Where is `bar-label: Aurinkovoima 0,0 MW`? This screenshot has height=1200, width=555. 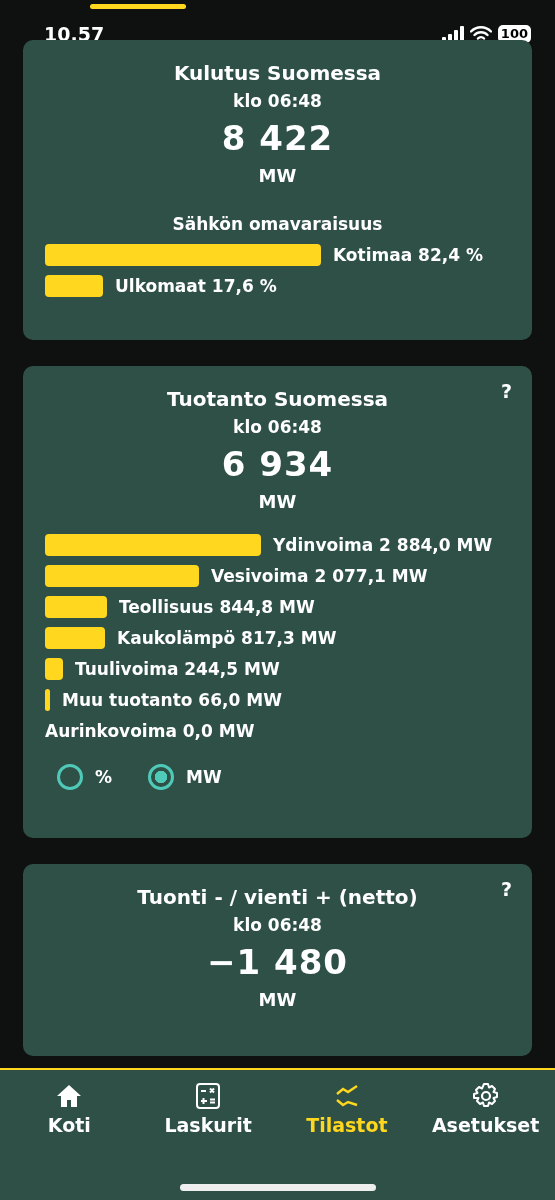 bar-label: Aurinkovoima 0,0 MW is located at coordinates (150, 731).